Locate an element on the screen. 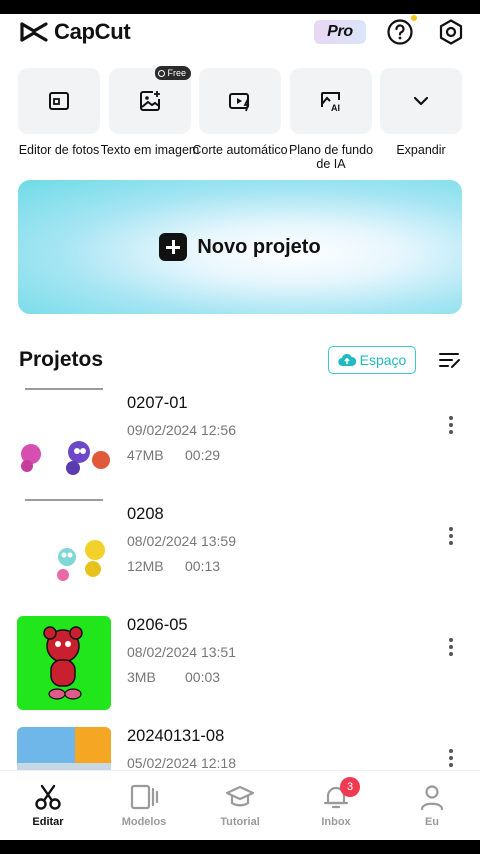  space-label: Espaço is located at coordinates (383, 360).